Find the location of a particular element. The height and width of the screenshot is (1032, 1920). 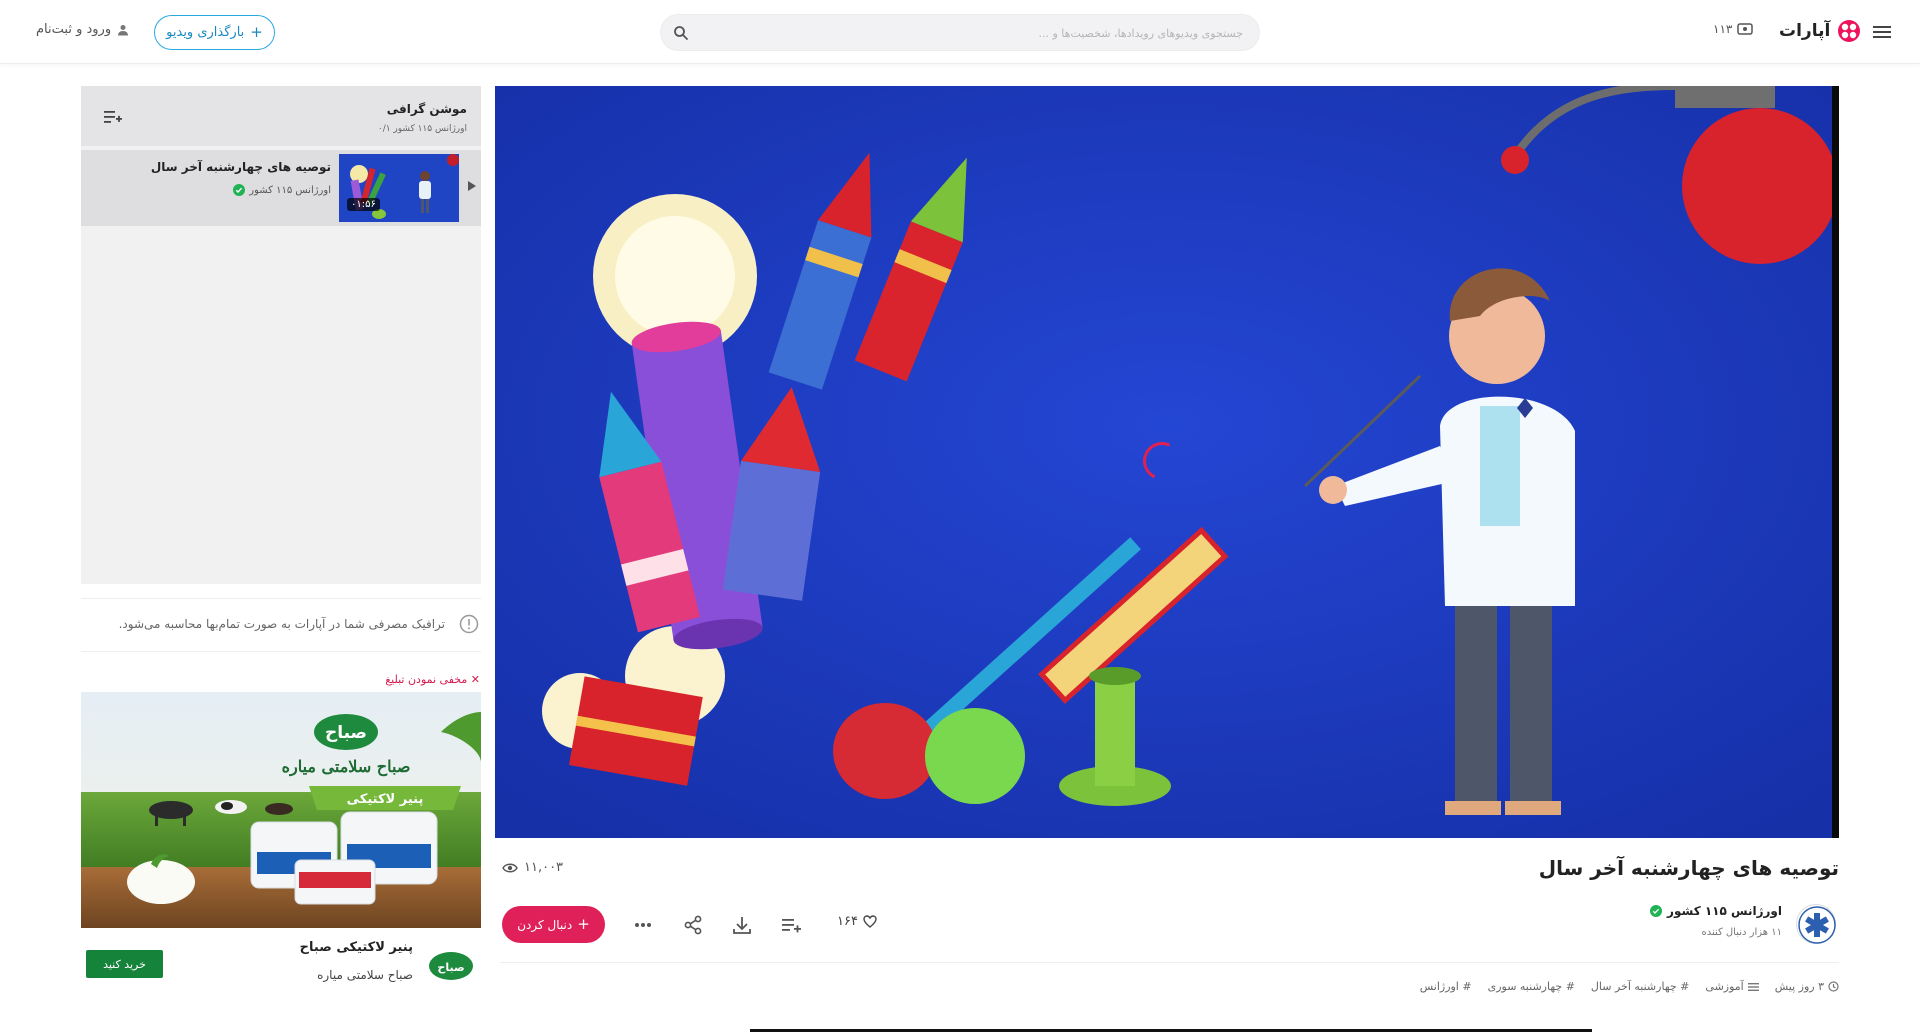

upload-time: ۳ روز پیش is located at coordinates (1807, 986).